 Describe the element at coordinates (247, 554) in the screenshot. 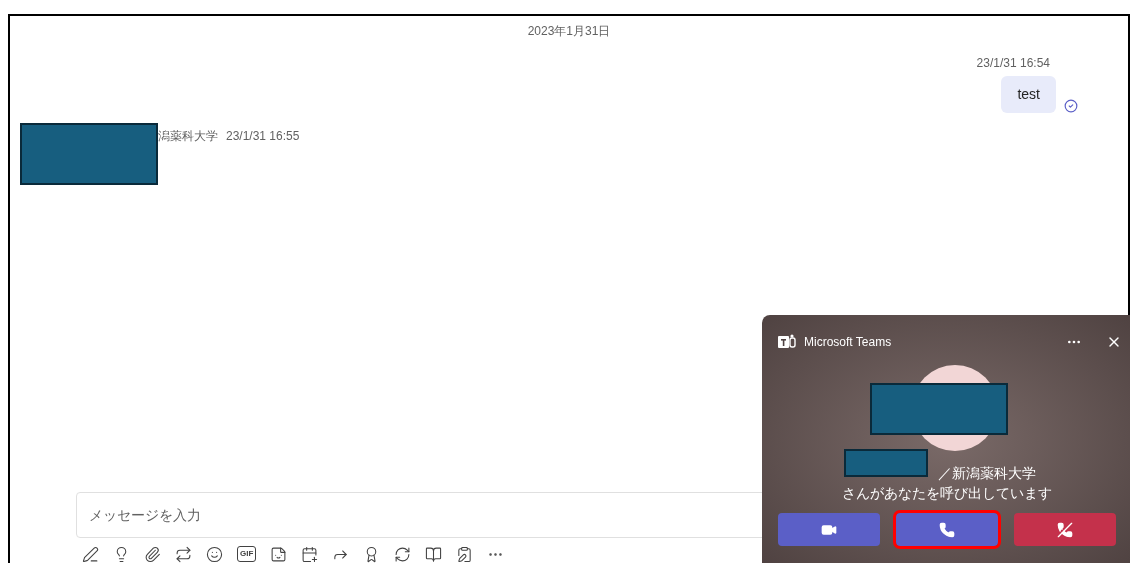

I see `gif-button: GIF` at that location.